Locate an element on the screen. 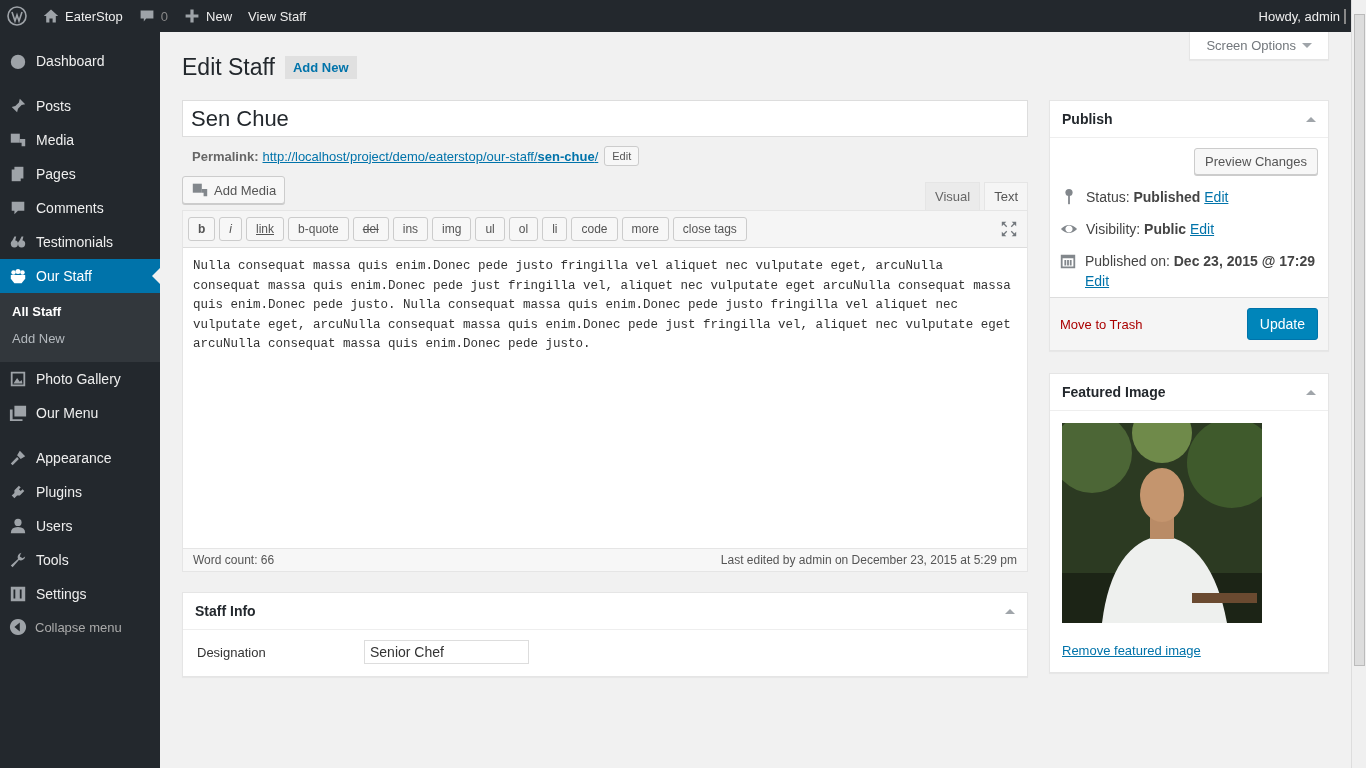 The height and width of the screenshot is (768, 1366). publish-setting: Visibility: Public Edit is located at coordinates (1150, 229).